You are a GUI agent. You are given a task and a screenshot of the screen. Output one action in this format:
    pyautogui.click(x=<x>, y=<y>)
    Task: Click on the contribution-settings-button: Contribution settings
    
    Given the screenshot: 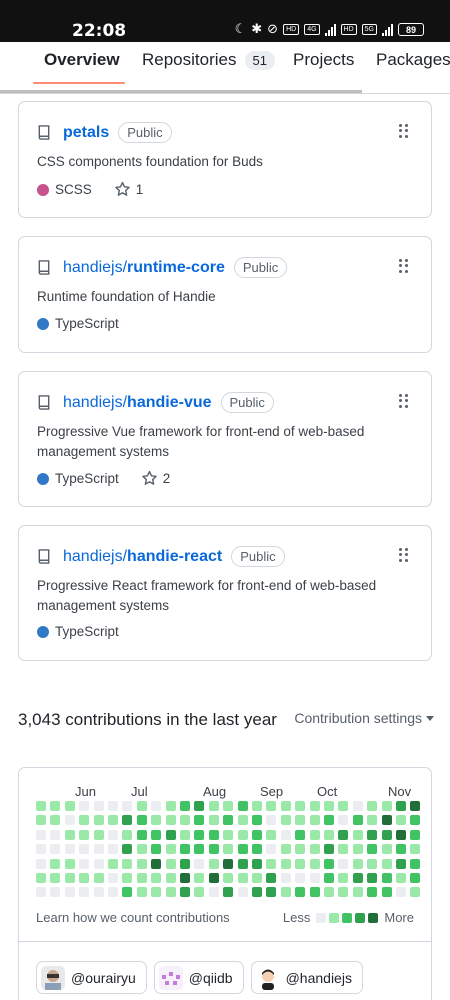 What is the action you would take?
    pyautogui.click(x=364, y=718)
    